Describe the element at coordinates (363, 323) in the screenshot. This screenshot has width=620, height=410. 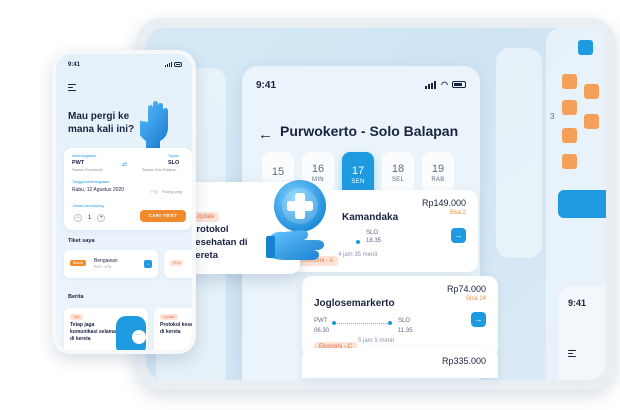
I see `route-line` at that location.